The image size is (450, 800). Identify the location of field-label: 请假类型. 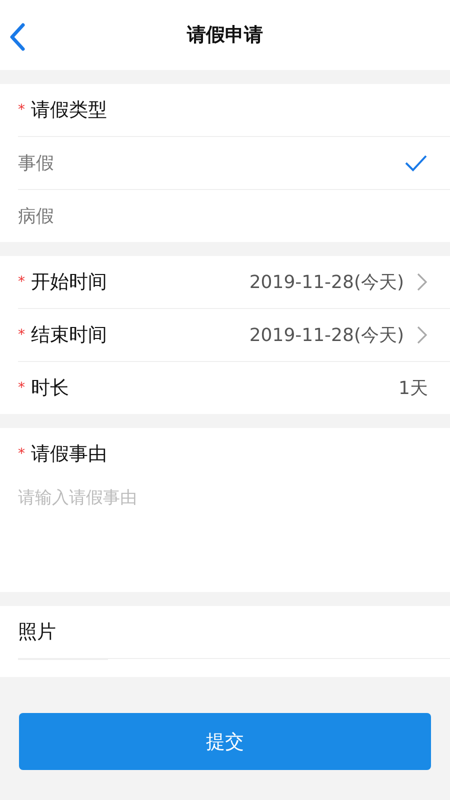
(69, 110).